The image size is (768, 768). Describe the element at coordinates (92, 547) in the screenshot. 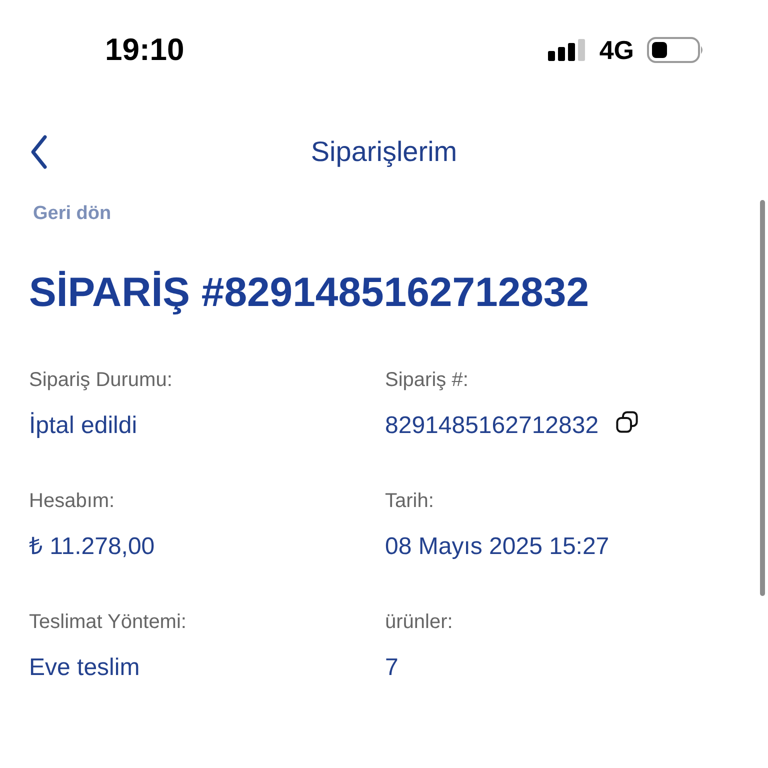

I see `field-value: ₺ 11.278,00` at that location.